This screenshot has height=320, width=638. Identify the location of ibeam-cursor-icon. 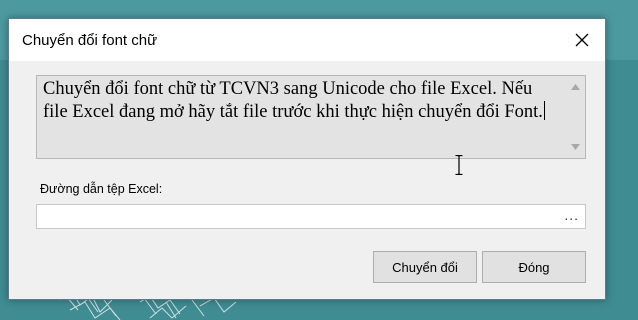
(459, 165).